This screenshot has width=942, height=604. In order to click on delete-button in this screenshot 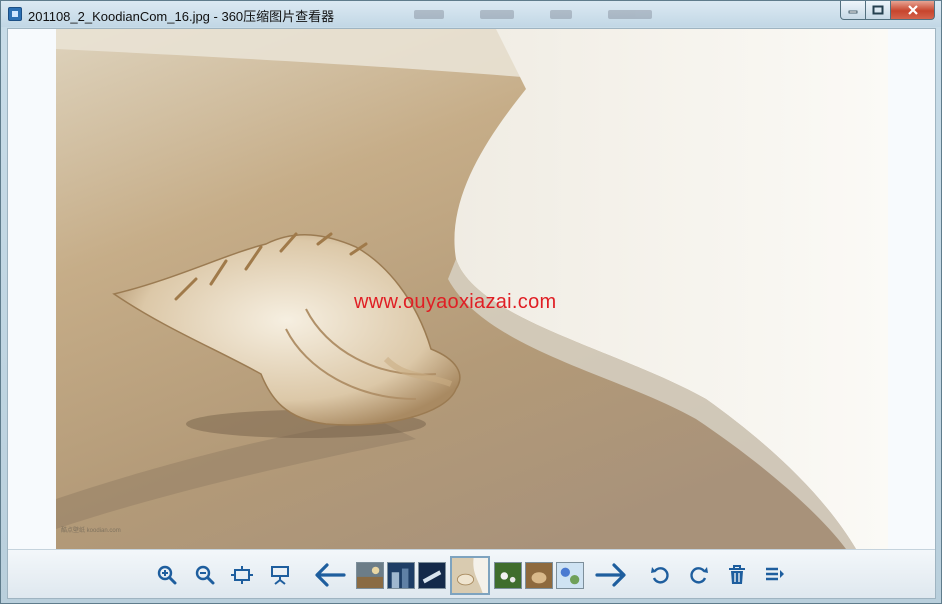, I will do `click(737, 575)`.